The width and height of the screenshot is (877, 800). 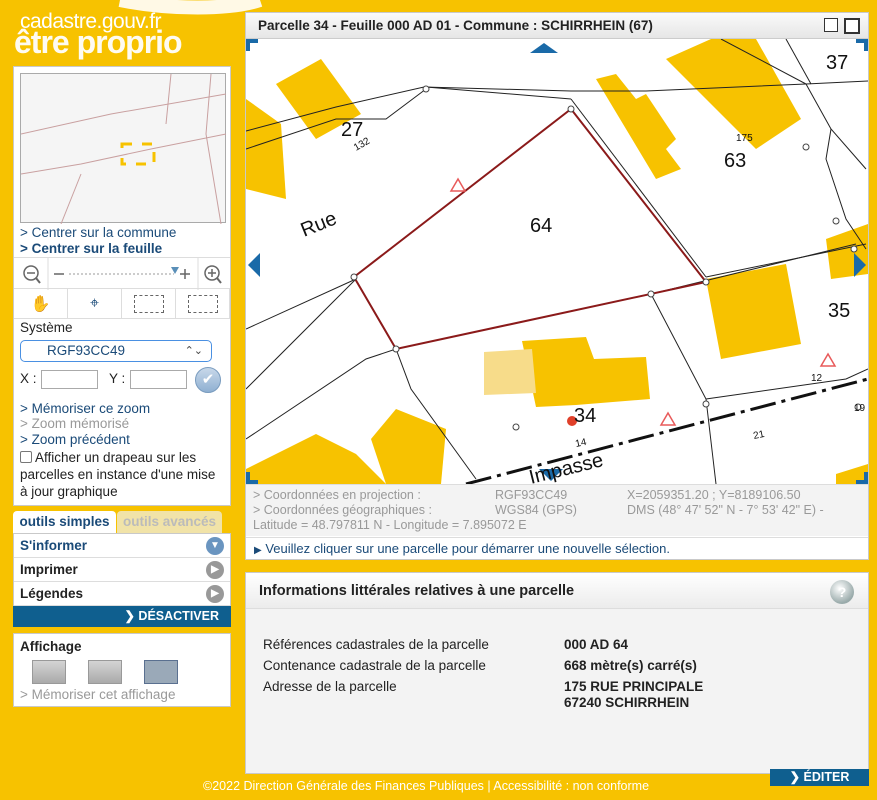 What do you see at coordinates (193, 351) in the screenshot?
I see `chevron-updown-icon: ⌃⌄` at bounding box center [193, 351].